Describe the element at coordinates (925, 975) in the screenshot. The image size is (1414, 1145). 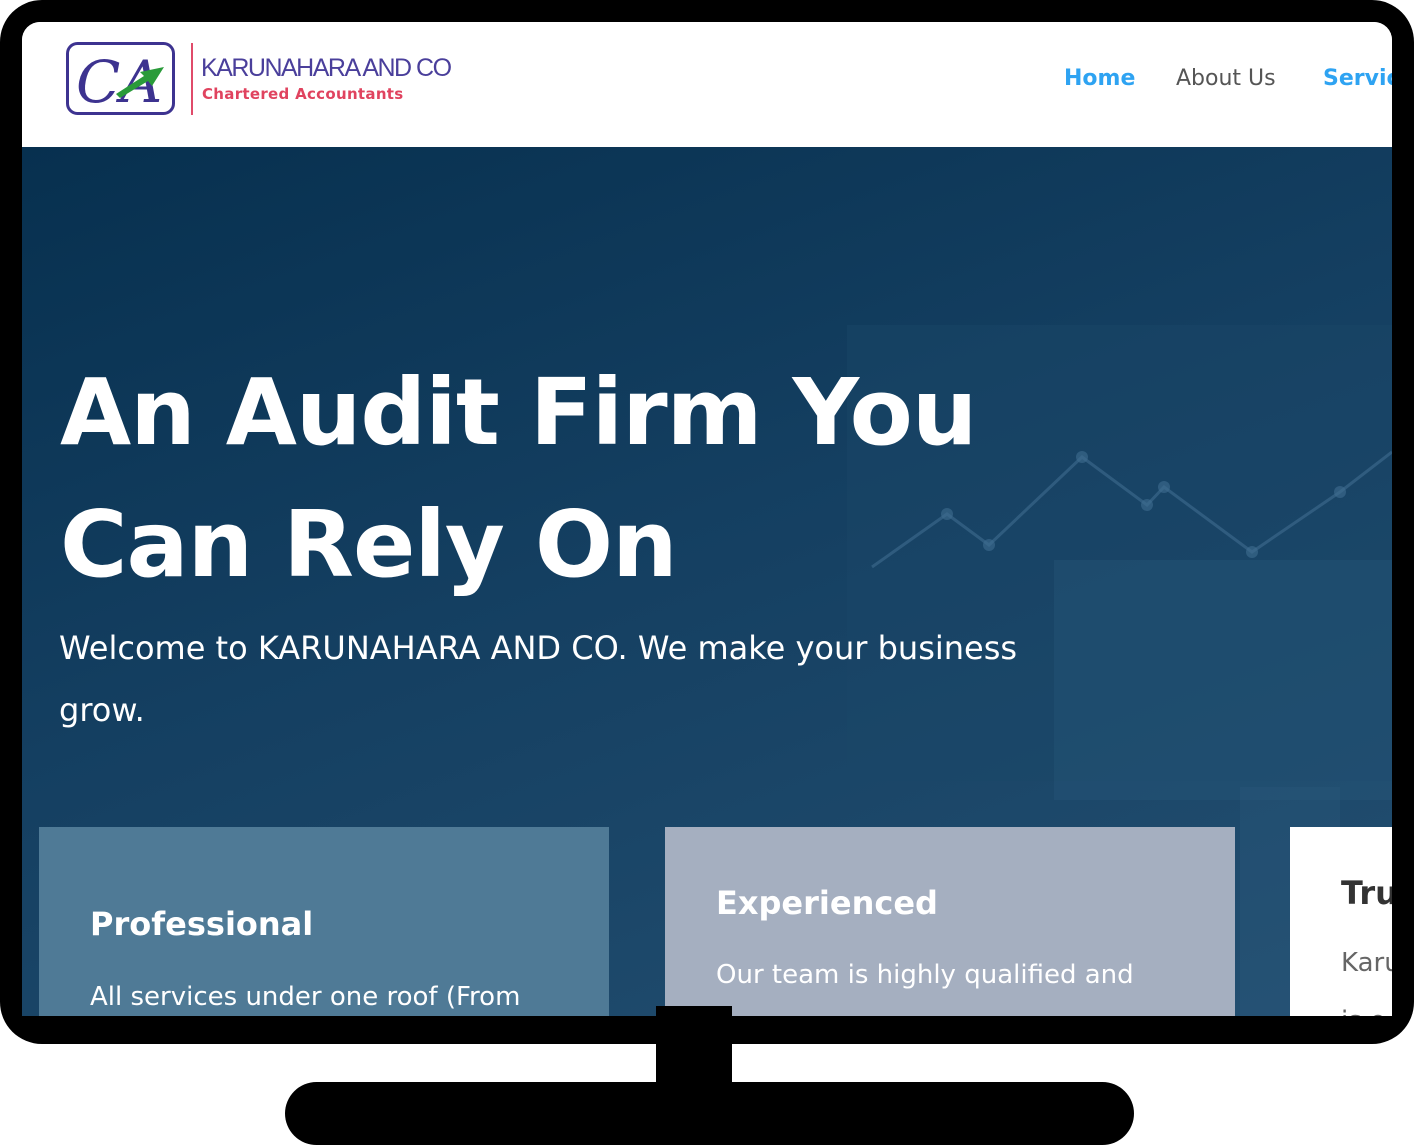
I see `feature-card-text: Our team is highly qualified and` at that location.